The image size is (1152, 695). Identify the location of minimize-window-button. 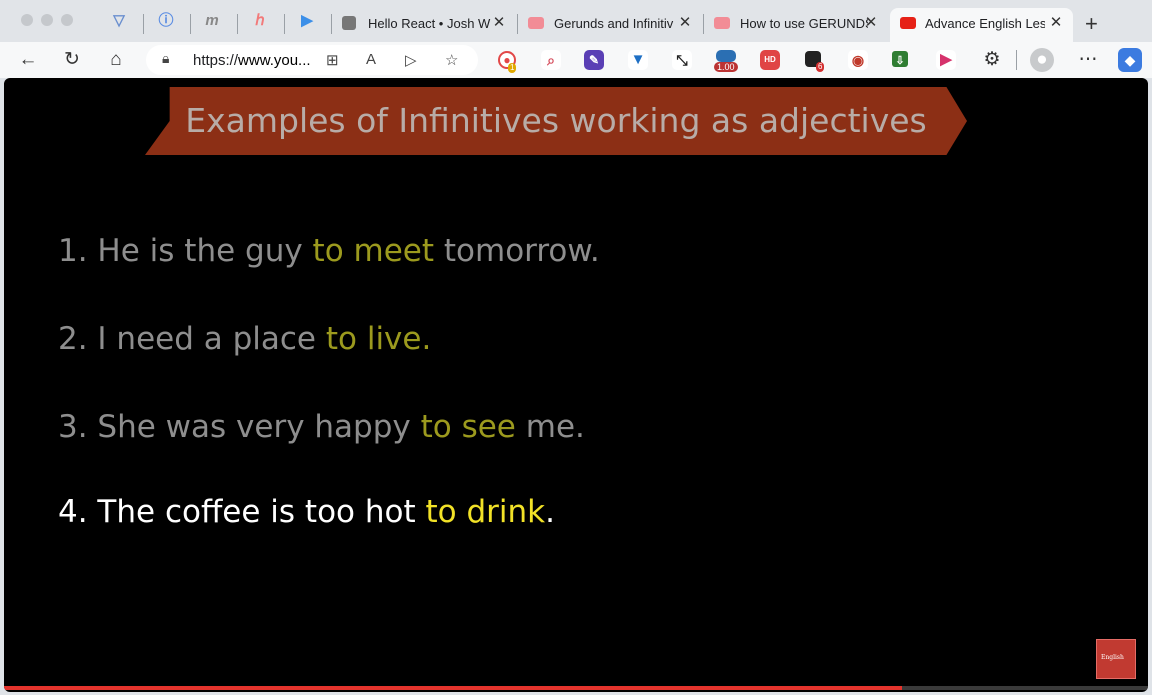
(47, 20).